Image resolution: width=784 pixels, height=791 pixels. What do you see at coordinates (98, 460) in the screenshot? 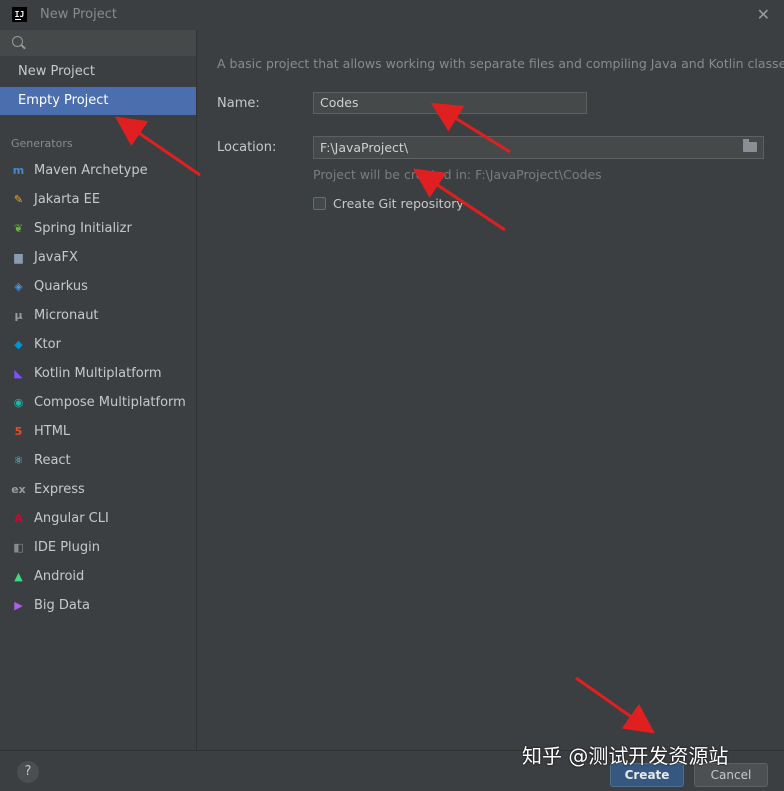
I see `sidebar-item-react: ⚛ React` at bounding box center [98, 460].